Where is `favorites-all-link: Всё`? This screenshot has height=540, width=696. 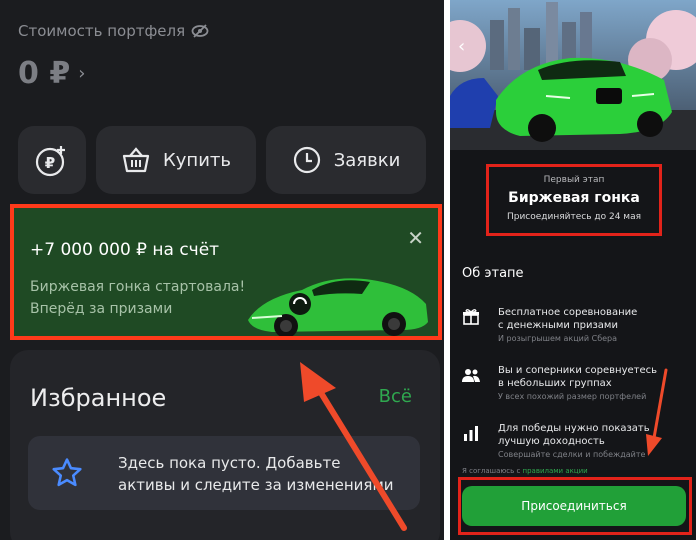
favorites-all-link: Всё is located at coordinates (395, 396).